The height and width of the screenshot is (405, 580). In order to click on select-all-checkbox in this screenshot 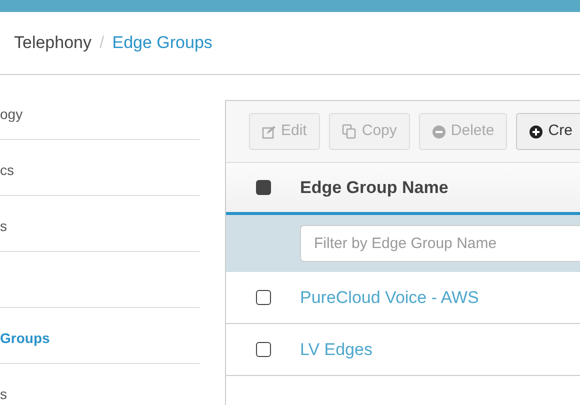, I will do `click(263, 187)`.